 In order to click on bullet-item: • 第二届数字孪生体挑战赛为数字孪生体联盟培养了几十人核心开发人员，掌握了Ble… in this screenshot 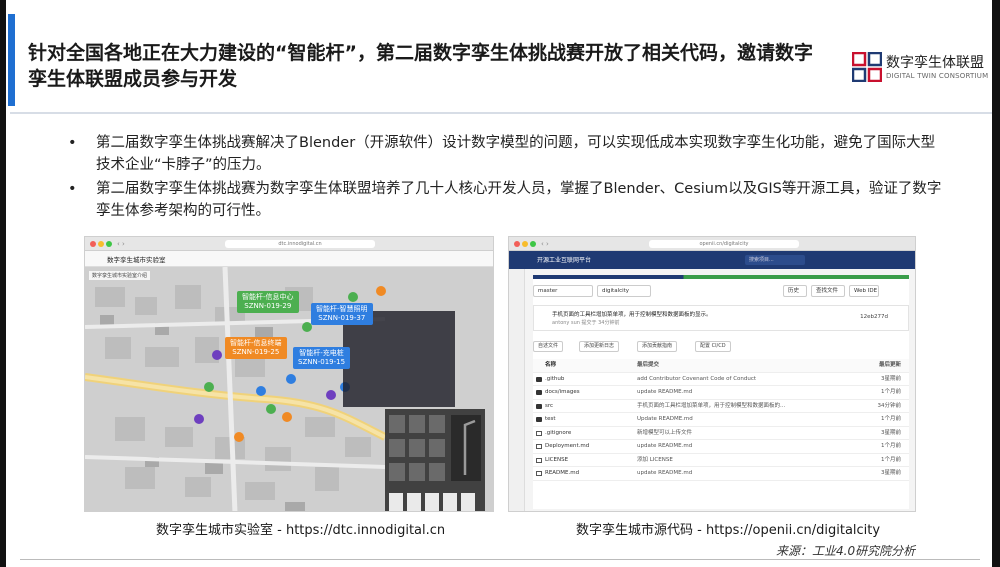, I will do `click(504, 200)`.